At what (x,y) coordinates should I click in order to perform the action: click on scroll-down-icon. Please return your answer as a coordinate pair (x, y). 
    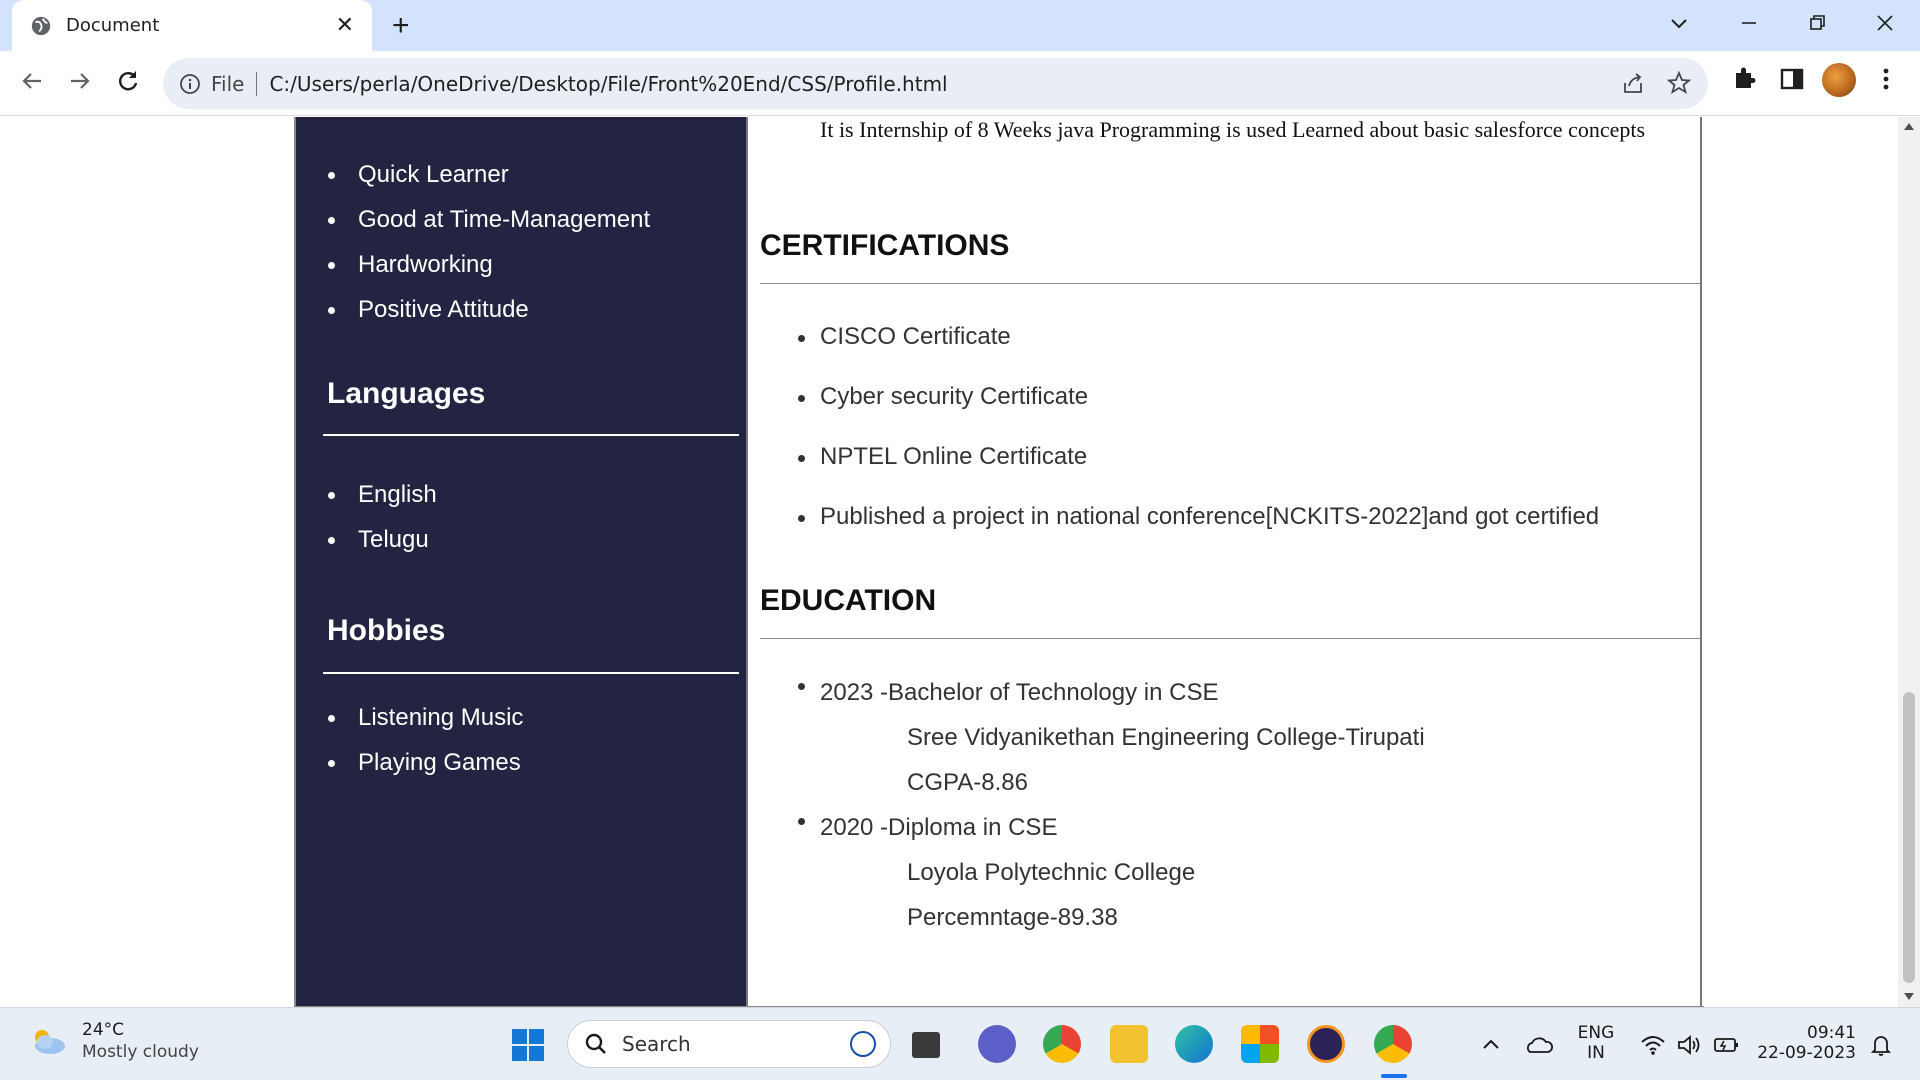
    Looking at the image, I should click on (1909, 996).